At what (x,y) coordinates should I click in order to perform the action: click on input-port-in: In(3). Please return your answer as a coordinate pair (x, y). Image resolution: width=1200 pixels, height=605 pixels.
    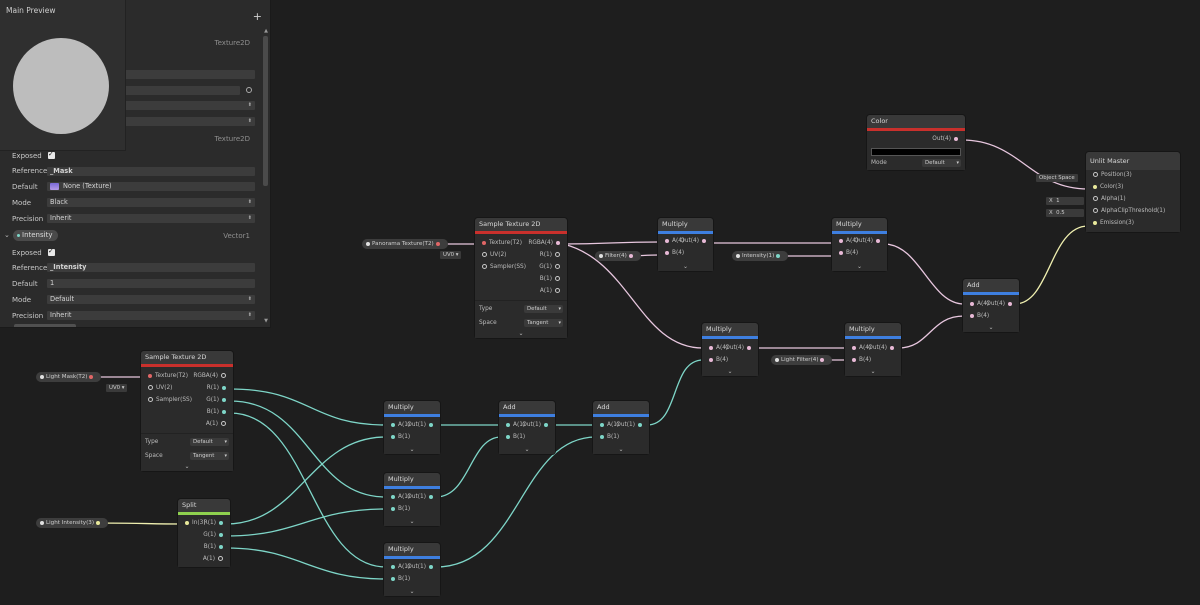
    Looking at the image, I should click on (194, 523).